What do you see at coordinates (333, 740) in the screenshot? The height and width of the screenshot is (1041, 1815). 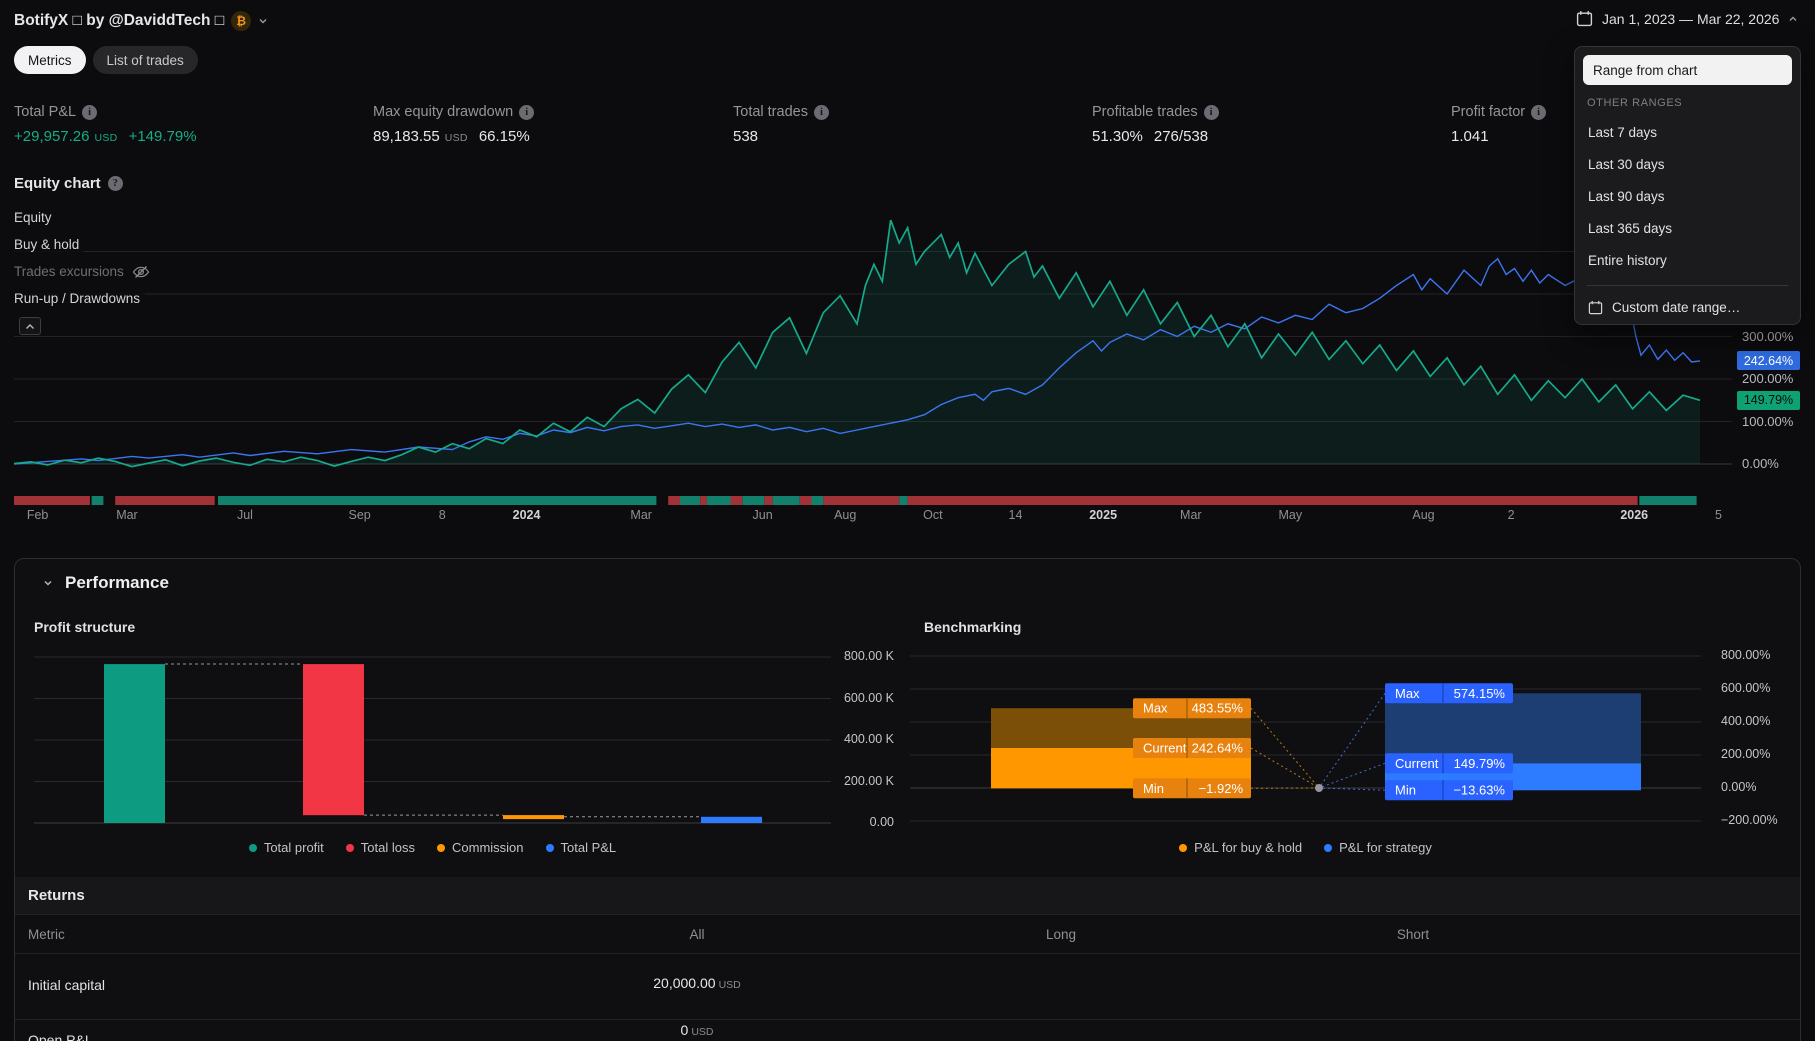 I see `bar-Total loss` at bounding box center [333, 740].